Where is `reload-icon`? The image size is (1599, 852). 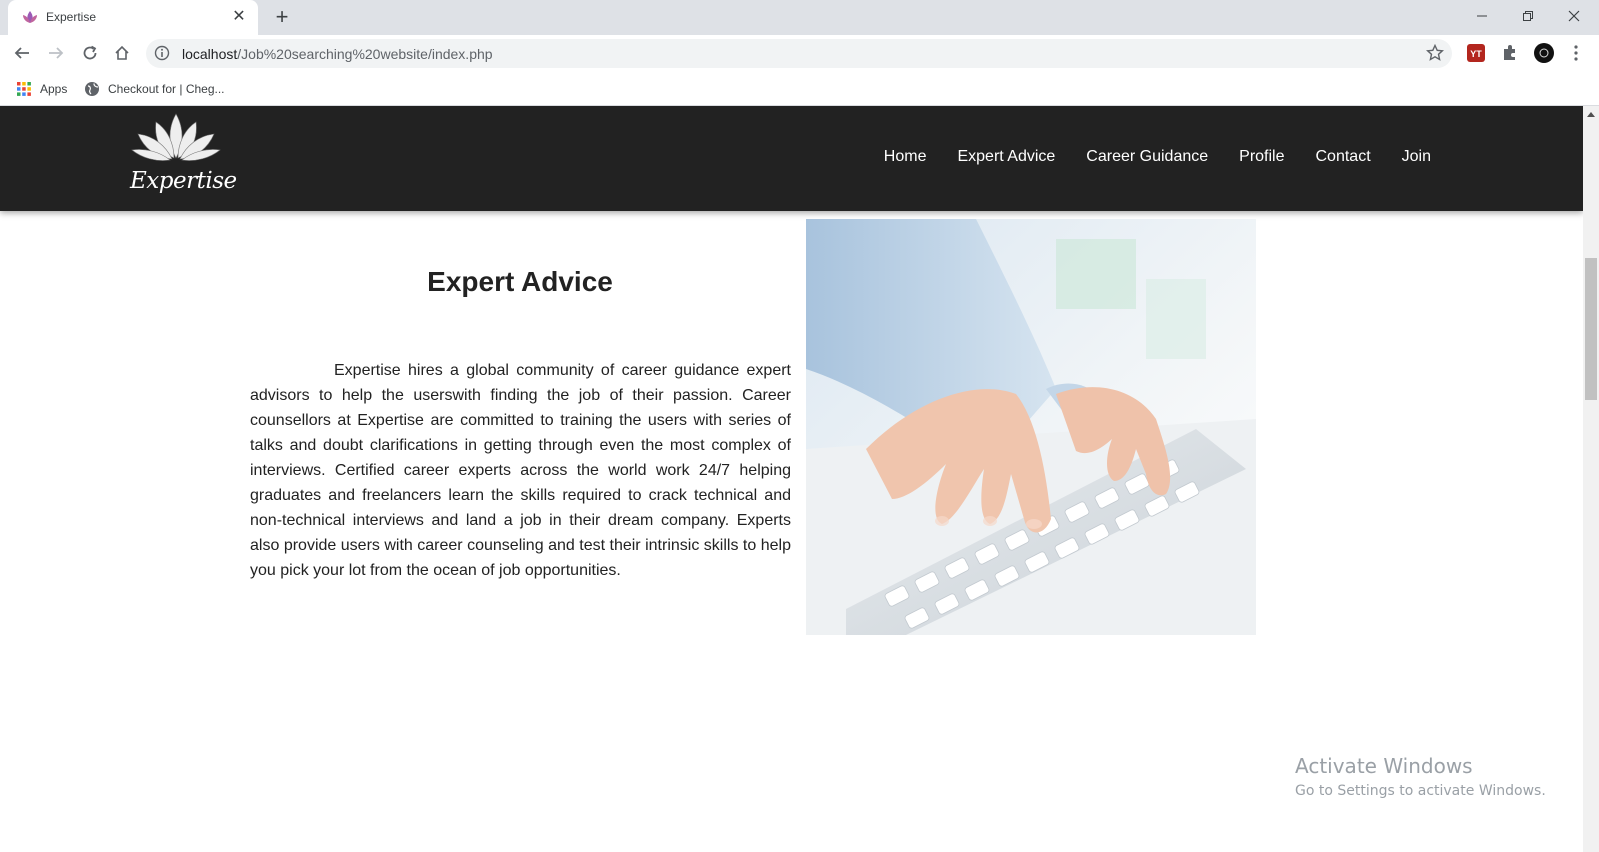 reload-icon is located at coordinates (90, 52).